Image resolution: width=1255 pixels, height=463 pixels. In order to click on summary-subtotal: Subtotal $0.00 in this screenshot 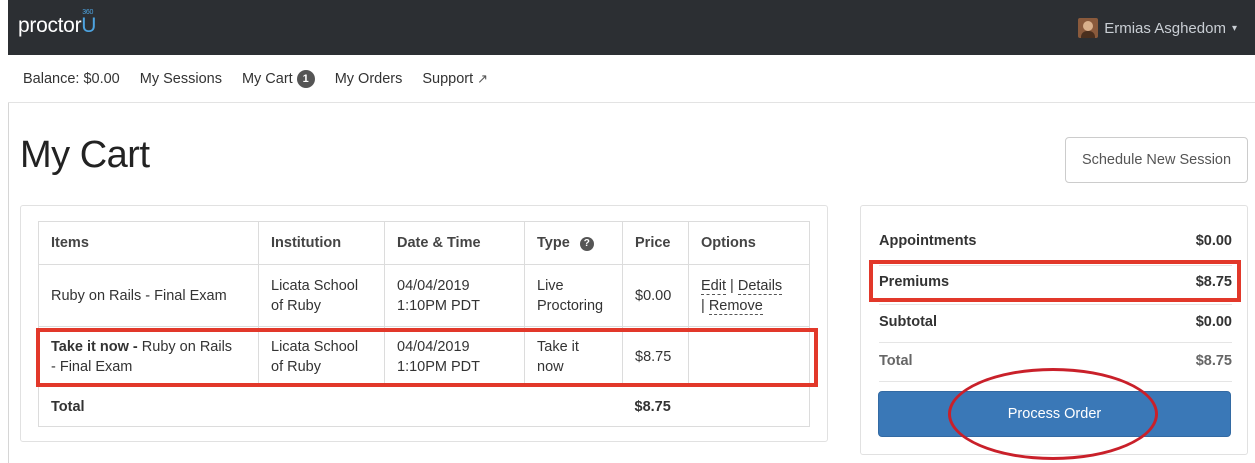, I will do `click(1055, 322)`.